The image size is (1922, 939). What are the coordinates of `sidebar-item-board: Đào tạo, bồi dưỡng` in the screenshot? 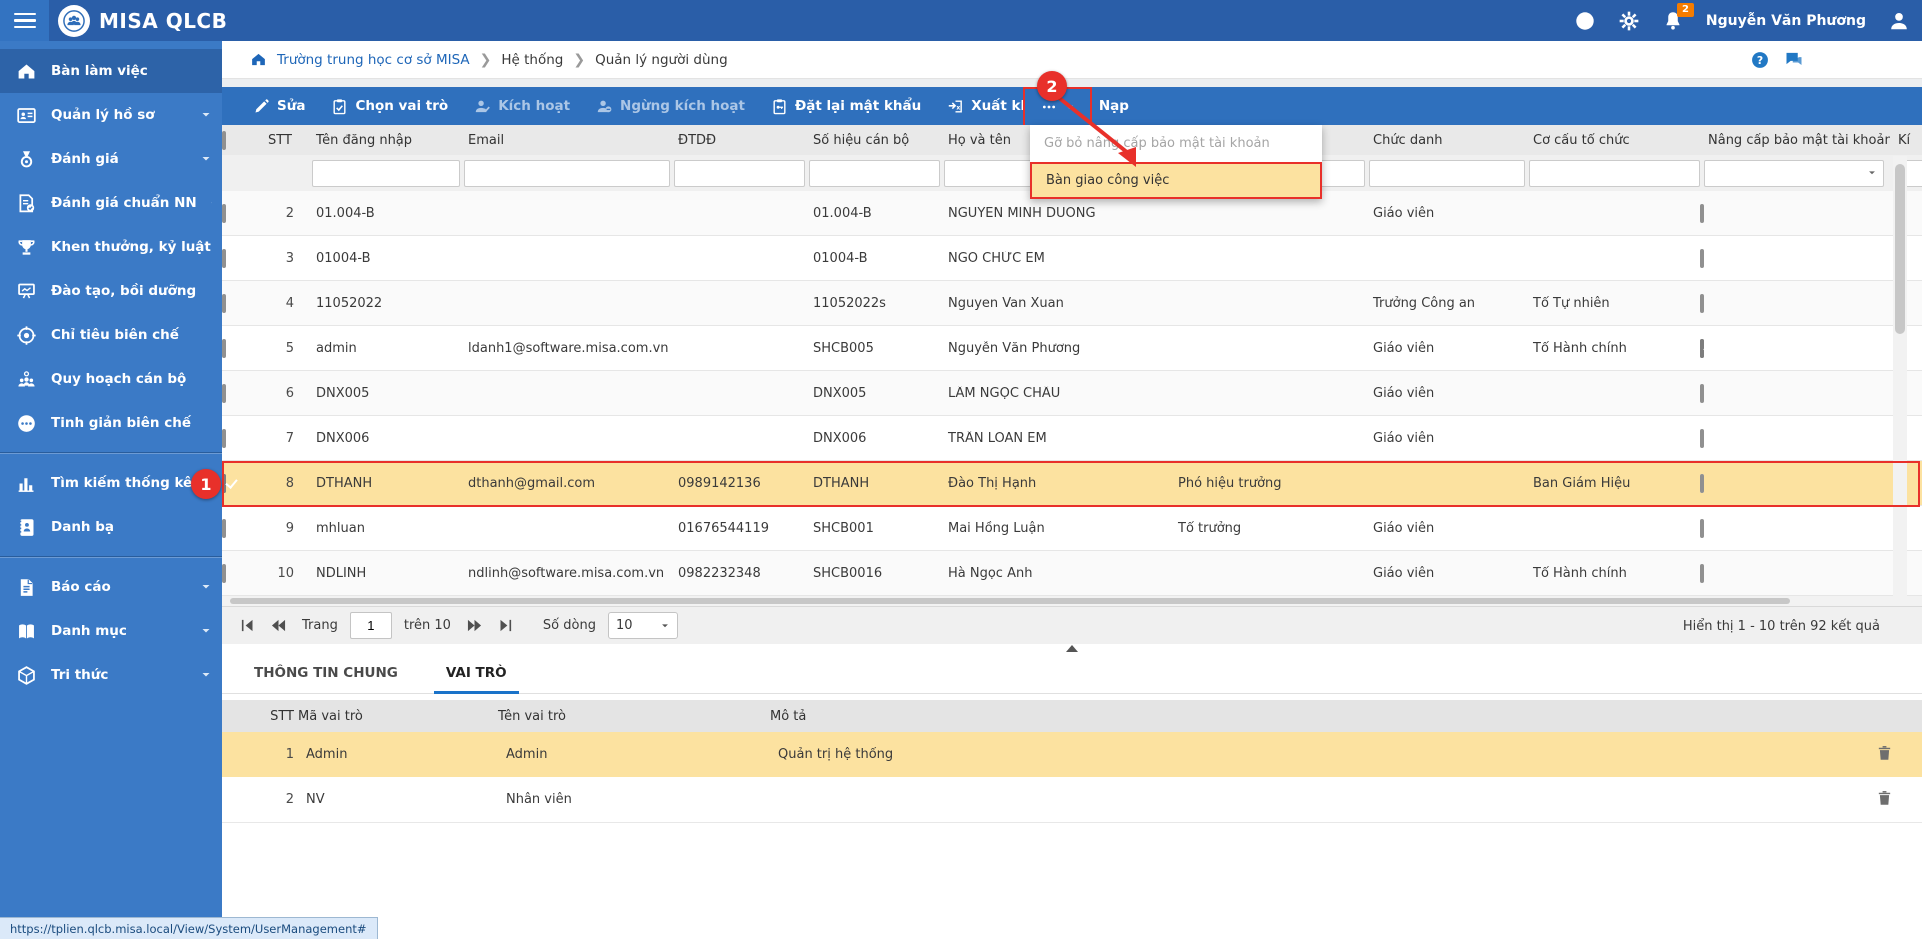 It's located at (111, 291).